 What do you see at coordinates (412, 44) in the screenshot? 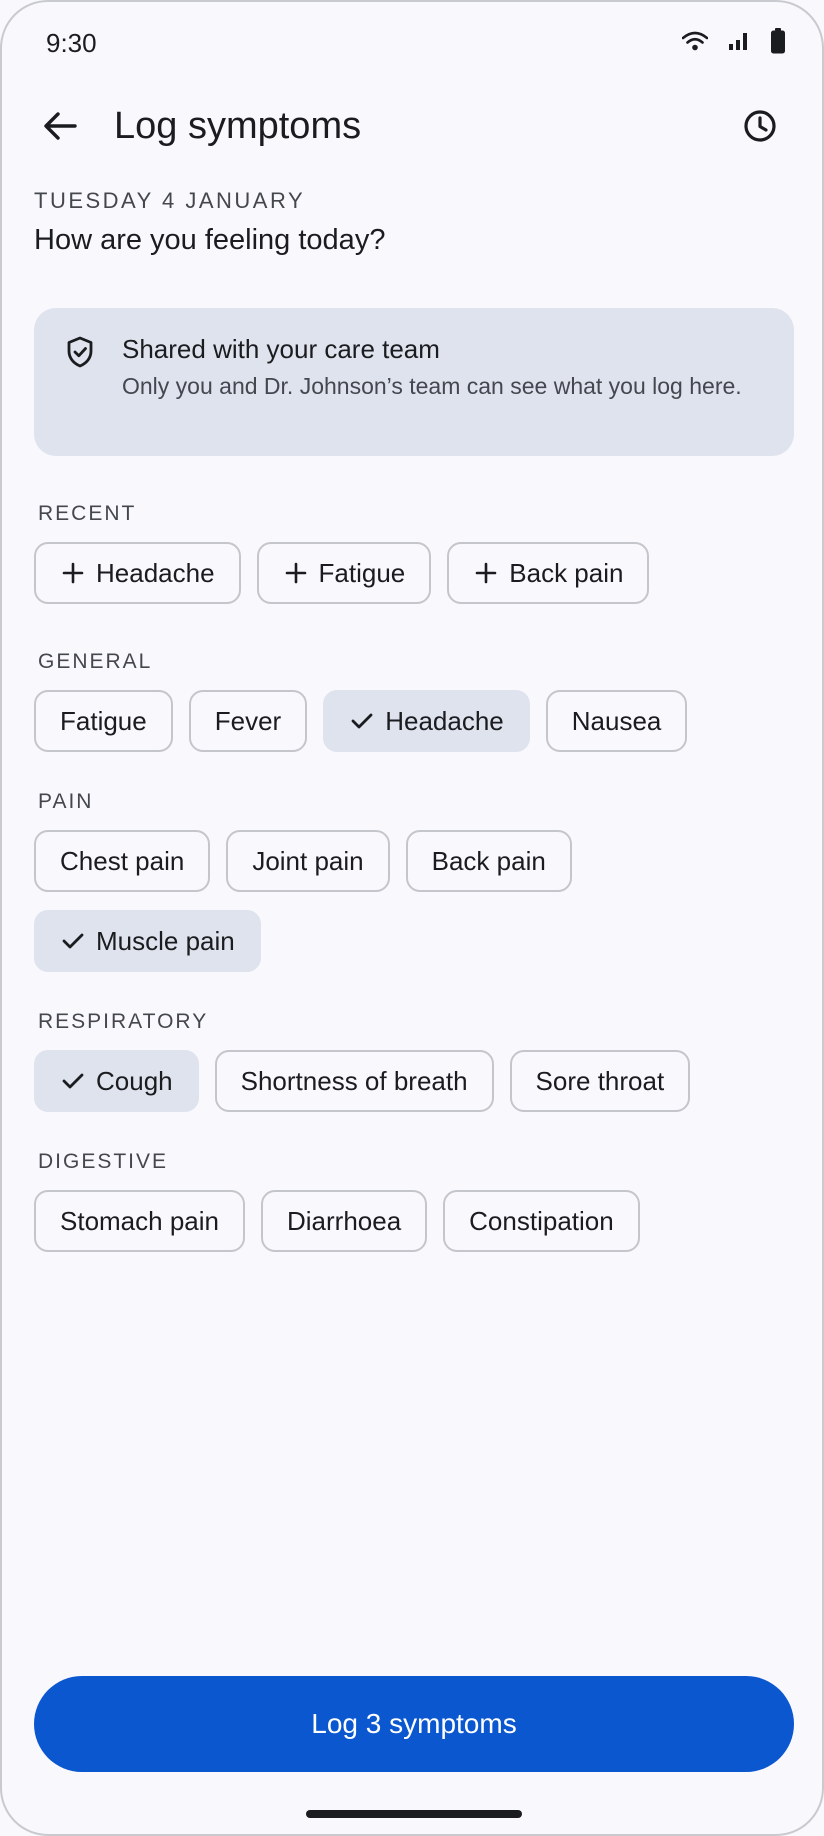
I see `status-bar: 9:30` at bounding box center [412, 44].